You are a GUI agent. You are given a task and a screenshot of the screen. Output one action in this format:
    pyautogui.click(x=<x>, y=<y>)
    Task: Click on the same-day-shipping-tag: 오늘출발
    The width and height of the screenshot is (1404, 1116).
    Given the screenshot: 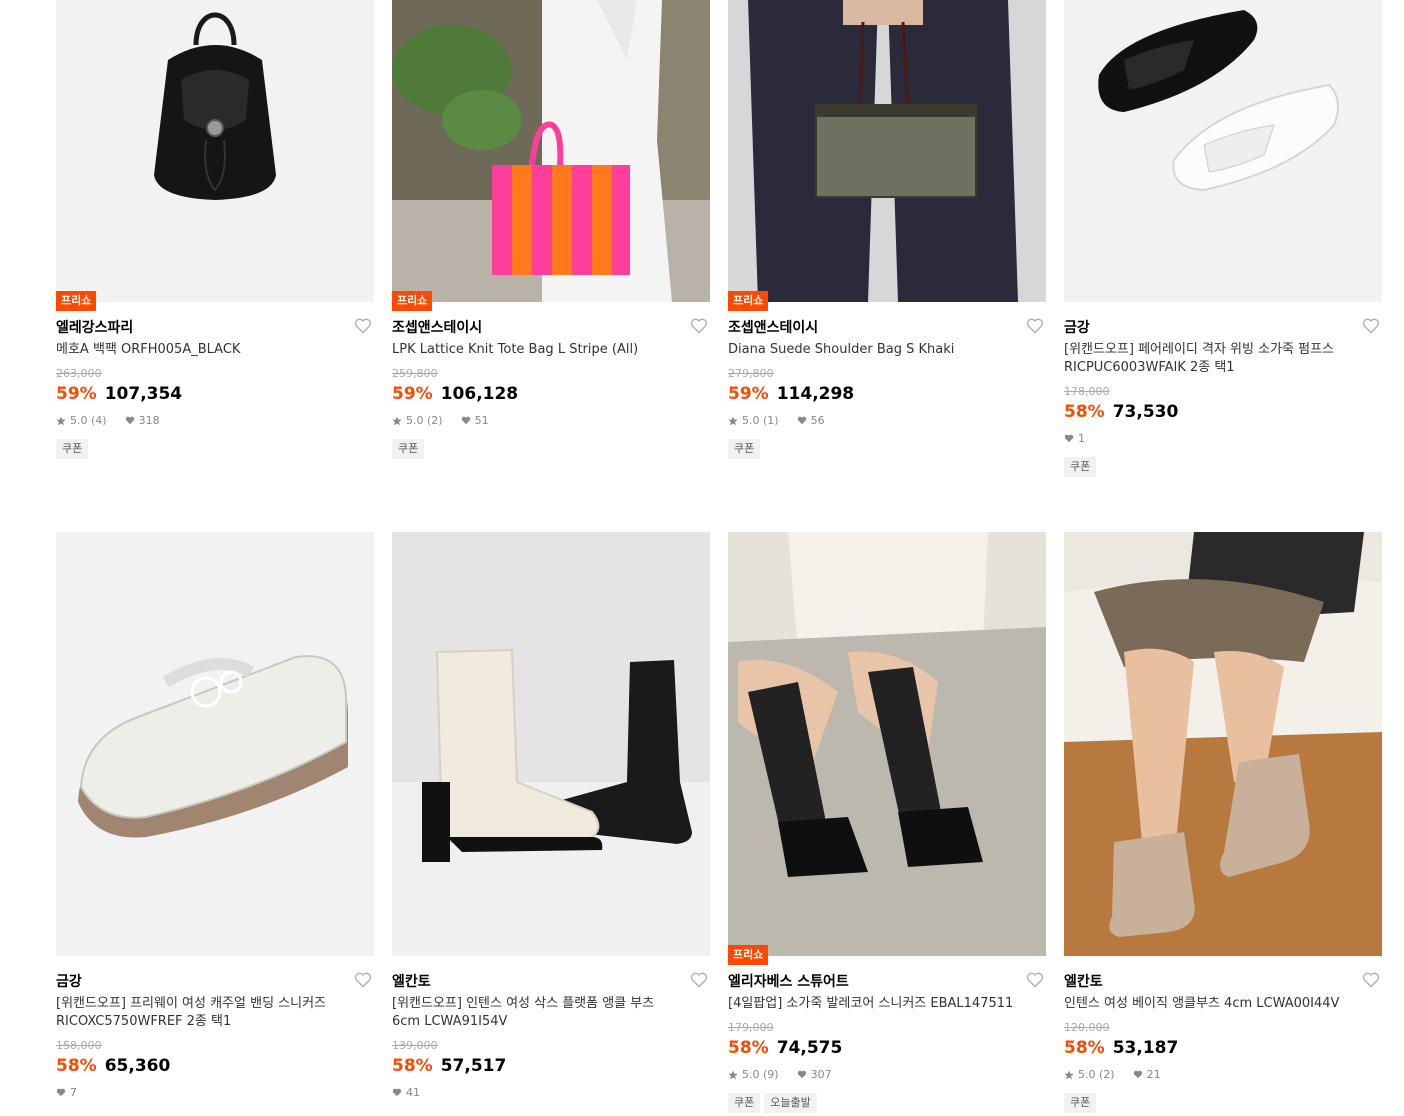 What is the action you would take?
    pyautogui.click(x=790, y=1103)
    